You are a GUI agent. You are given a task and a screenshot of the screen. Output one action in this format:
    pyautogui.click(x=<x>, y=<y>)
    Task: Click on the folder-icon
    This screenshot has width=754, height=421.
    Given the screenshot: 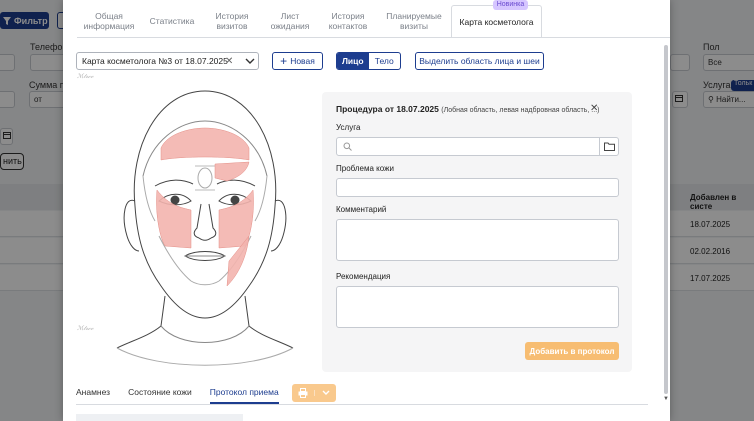 What is the action you would take?
    pyautogui.click(x=609, y=146)
    